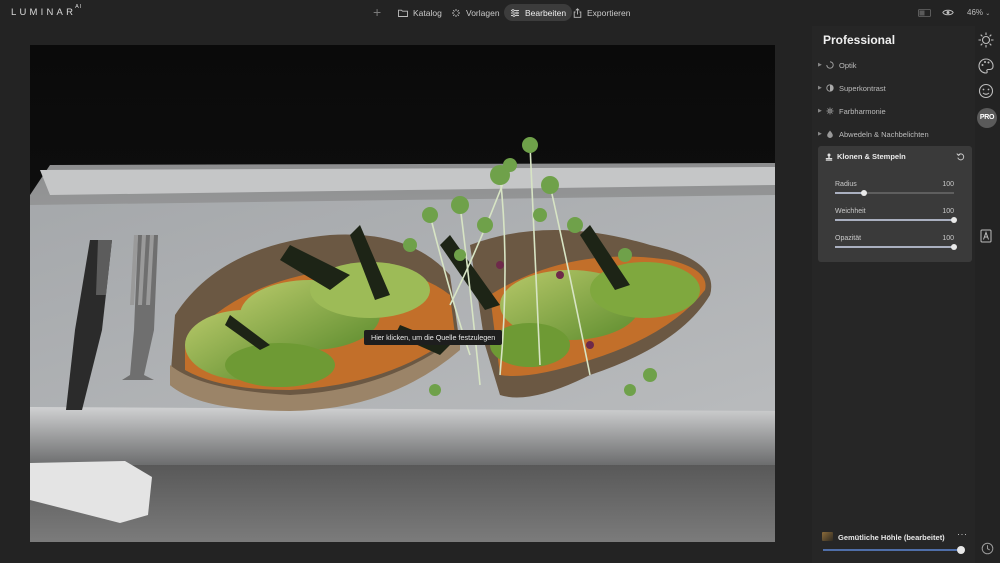 The image size is (1000, 563). Describe the element at coordinates (986, 91) in the screenshot. I see `face-icon` at that location.